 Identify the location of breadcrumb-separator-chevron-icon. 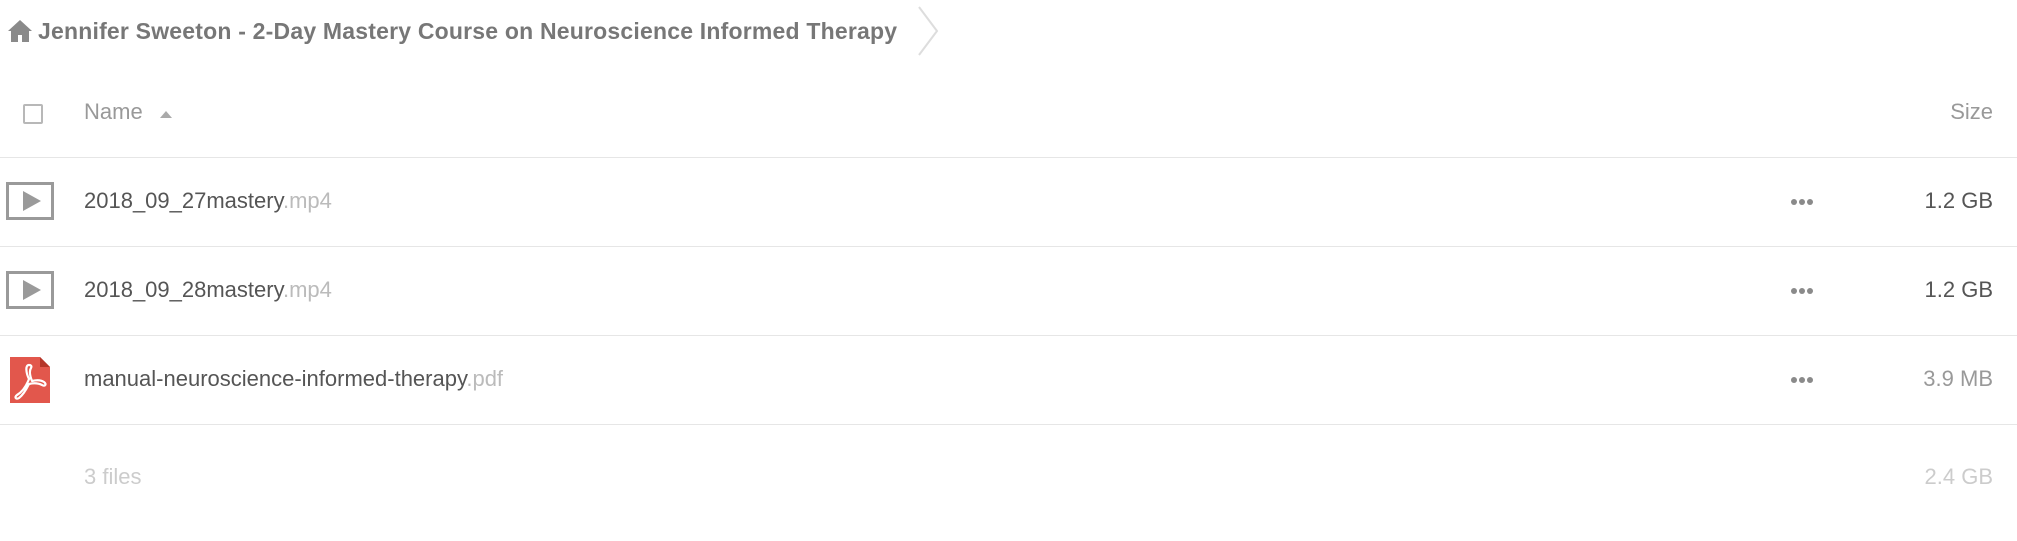
(928, 31).